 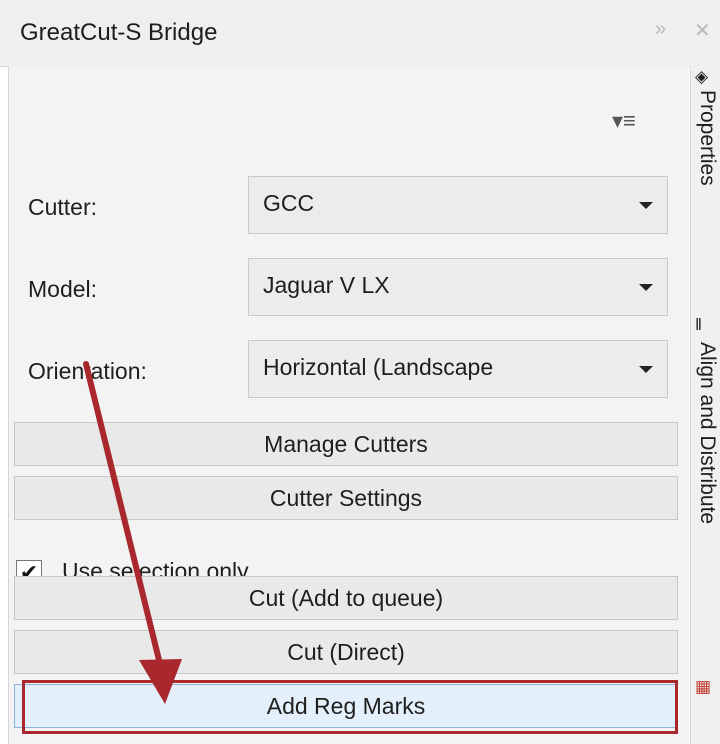 I want to click on model-label: Model:, so click(x=63, y=289).